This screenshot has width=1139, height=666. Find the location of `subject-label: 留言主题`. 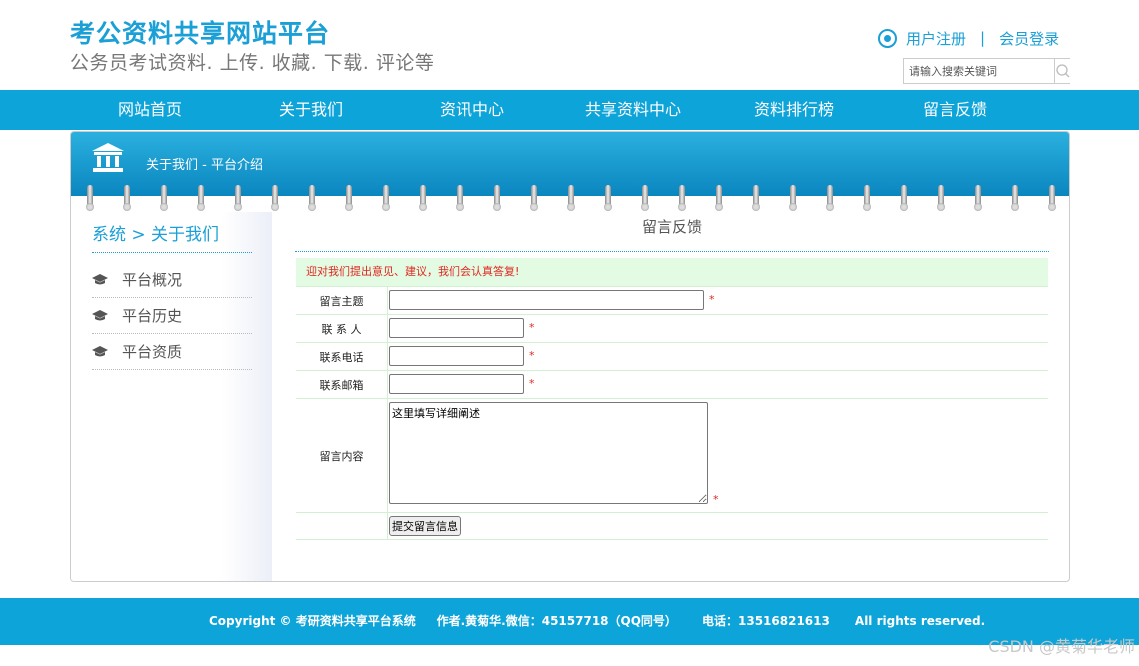

subject-label: 留言主题 is located at coordinates (342, 300).